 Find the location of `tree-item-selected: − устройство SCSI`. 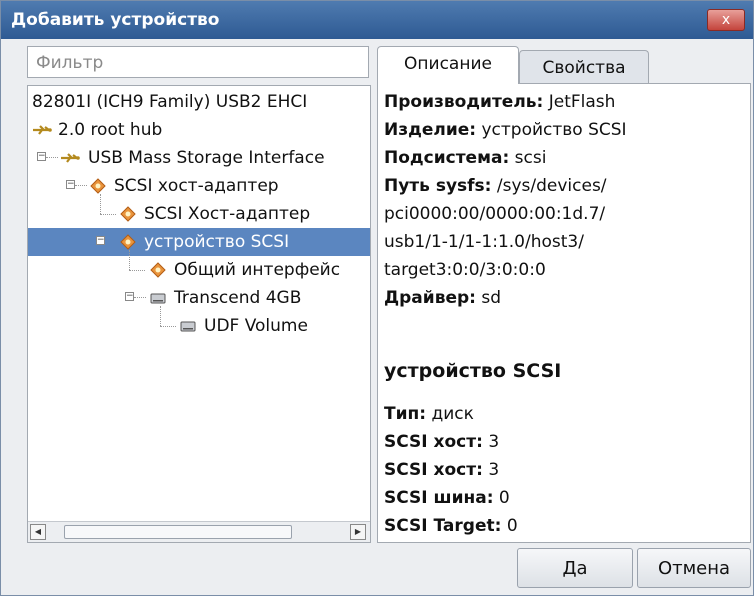

tree-item-selected: − устройство SCSI is located at coordinates (199, 242).